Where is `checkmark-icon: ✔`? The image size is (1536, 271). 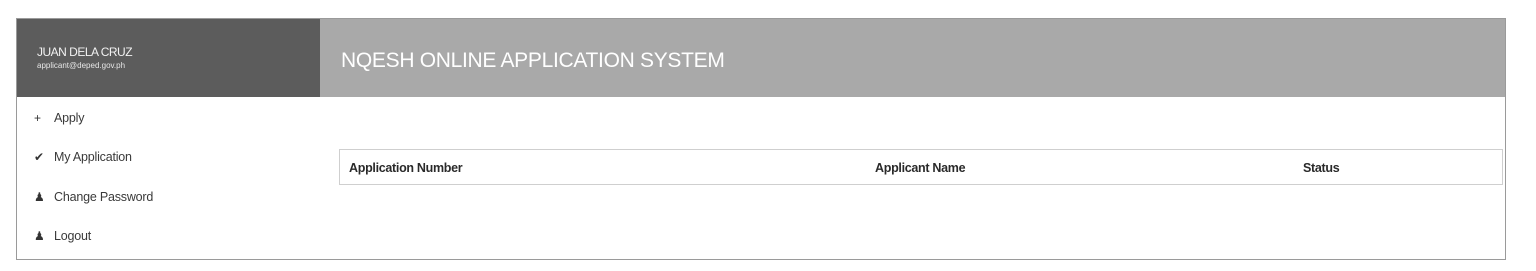 checkmark-icon: ✔ is located at coordinates (39, 157).